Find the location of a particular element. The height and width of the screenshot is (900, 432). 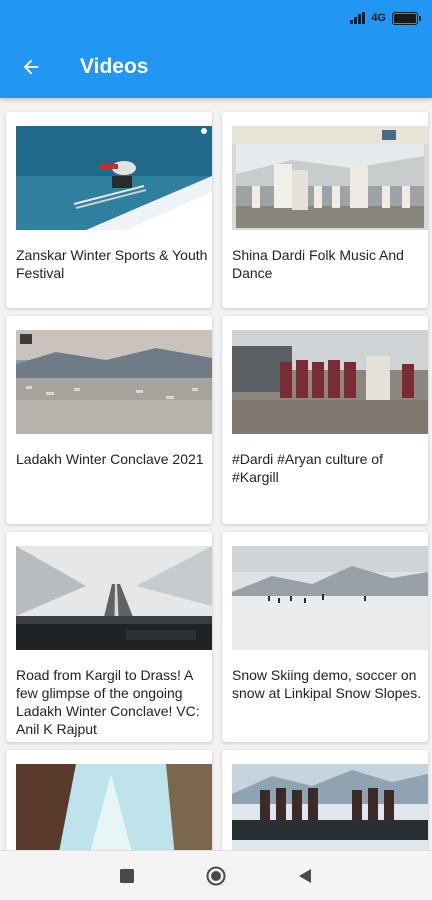

system-nav-bar is located at coordinates (216, 875).